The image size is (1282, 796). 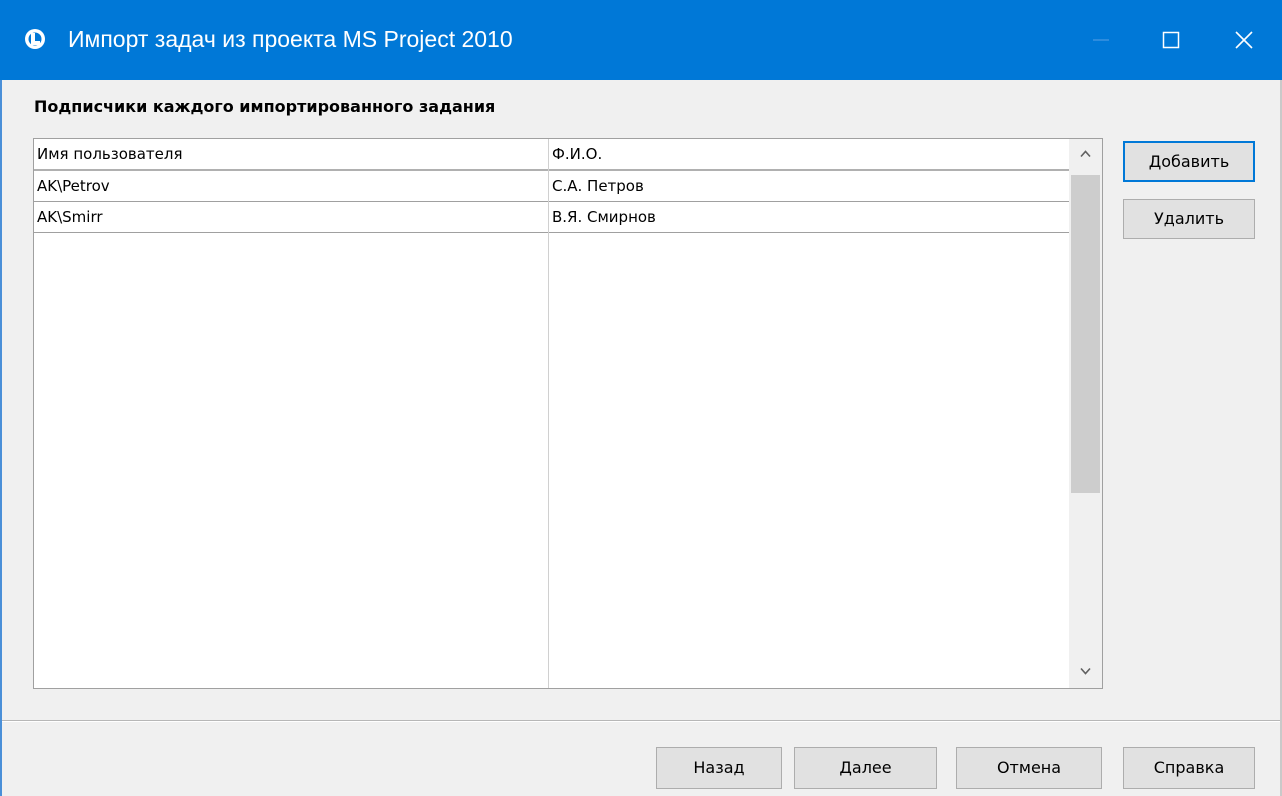 I want to click on maximize-icon, so click(x=1171, y=40).